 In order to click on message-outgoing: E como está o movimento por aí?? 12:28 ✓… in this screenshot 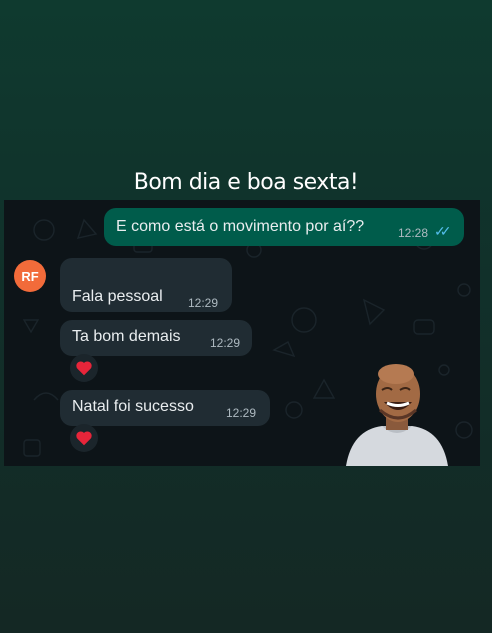, I will do `click(284, 227)`.